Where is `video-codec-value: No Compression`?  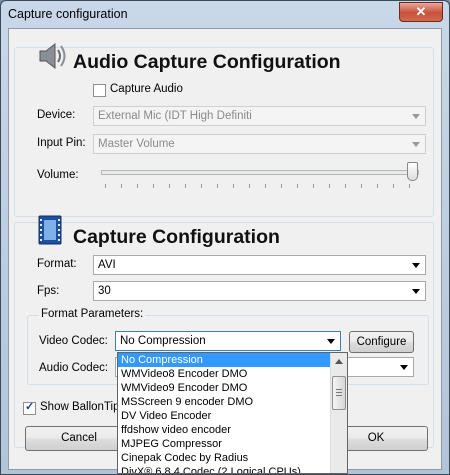 video-codec-value: No Compression is located at coordinates (163, 341).